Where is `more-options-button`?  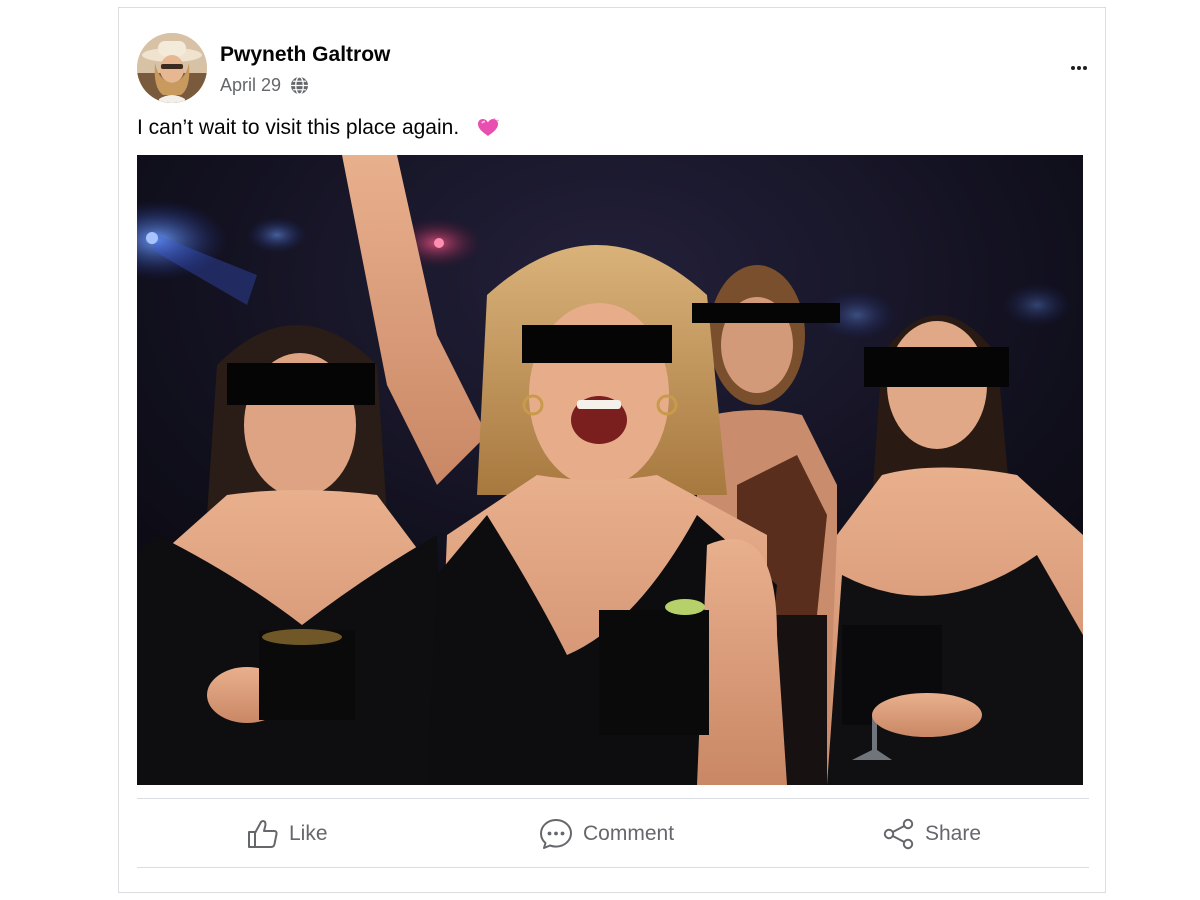
more-options-button is located at coordinates (1079, 68).